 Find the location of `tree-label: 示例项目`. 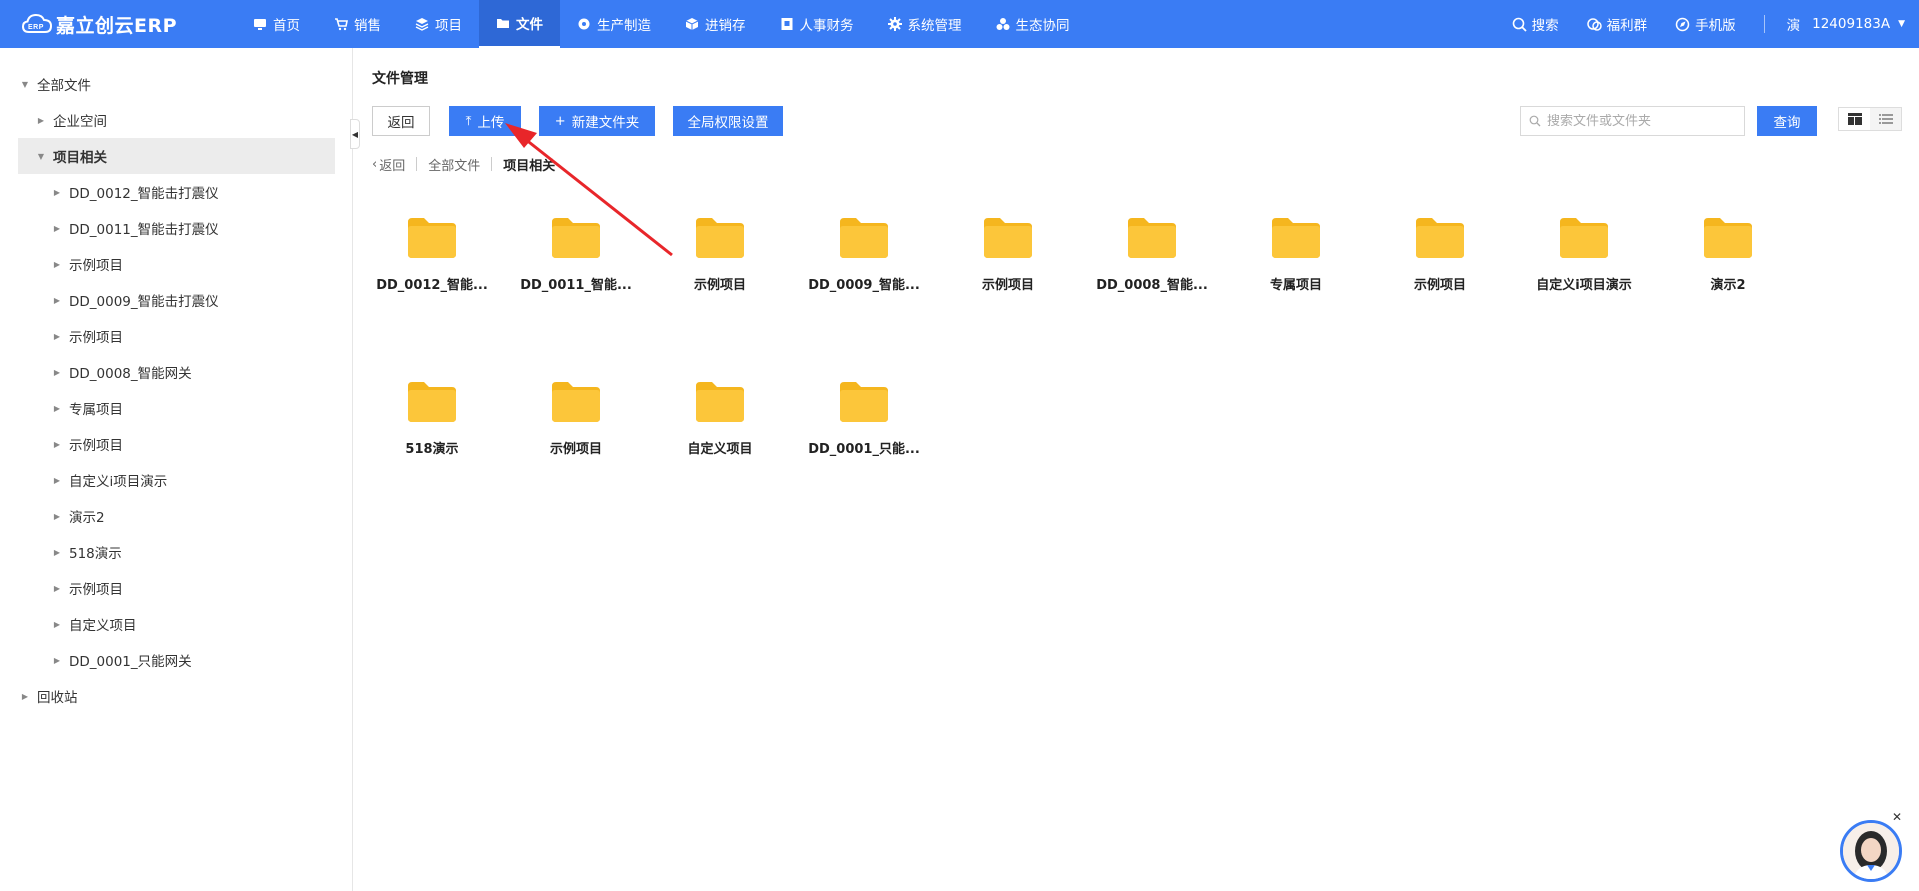

tree-label: 示例项目 is located at coordinates (96, 266).